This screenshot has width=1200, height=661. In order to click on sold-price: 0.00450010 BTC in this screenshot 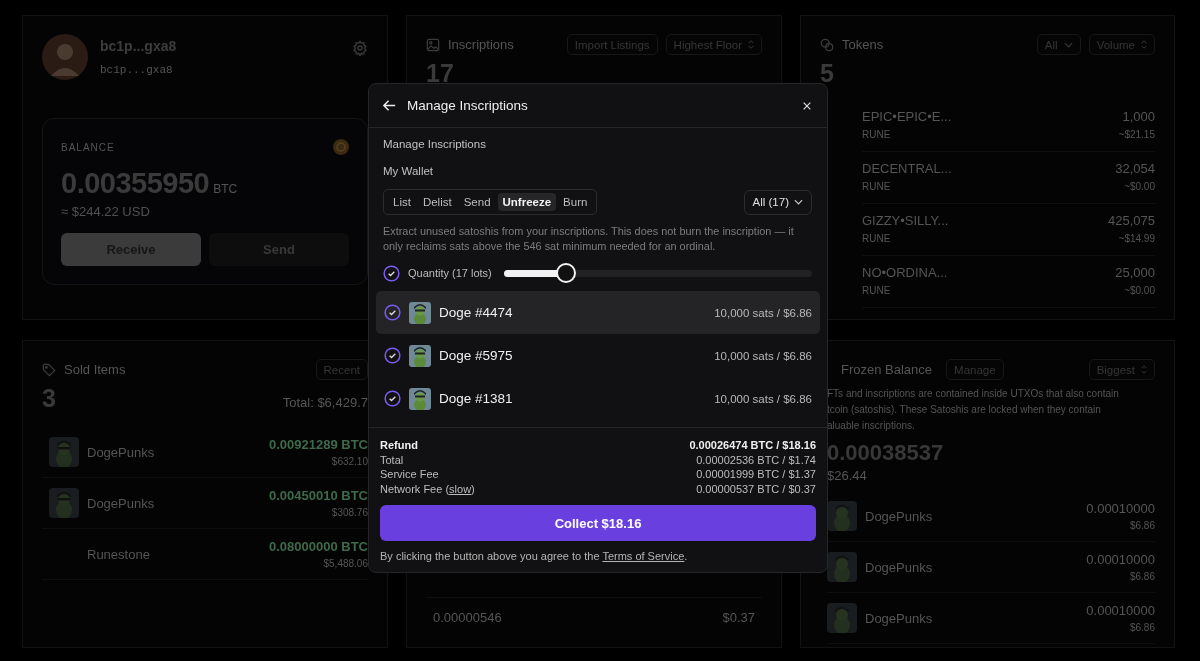, I will do `click(318, 495)`.